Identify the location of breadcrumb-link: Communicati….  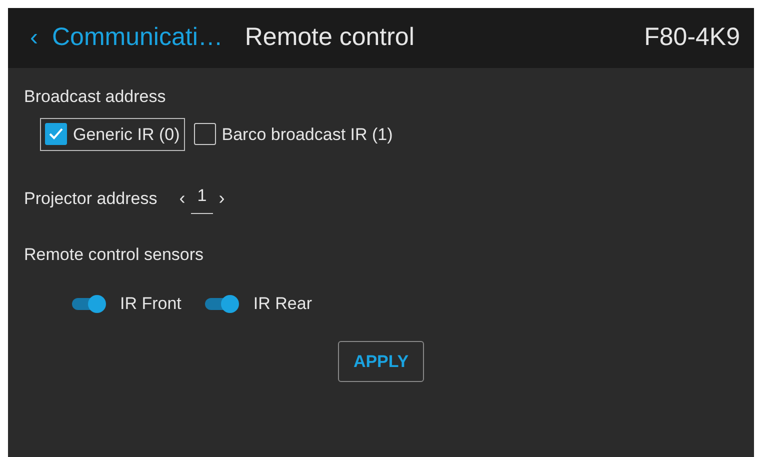
(137, 38).